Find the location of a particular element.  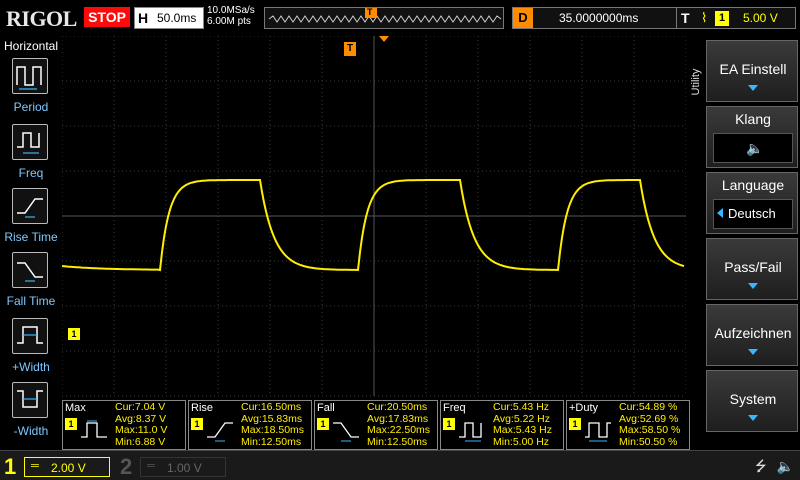

menu-language-button: Language Deutsch is located at coordinates (752, 203).